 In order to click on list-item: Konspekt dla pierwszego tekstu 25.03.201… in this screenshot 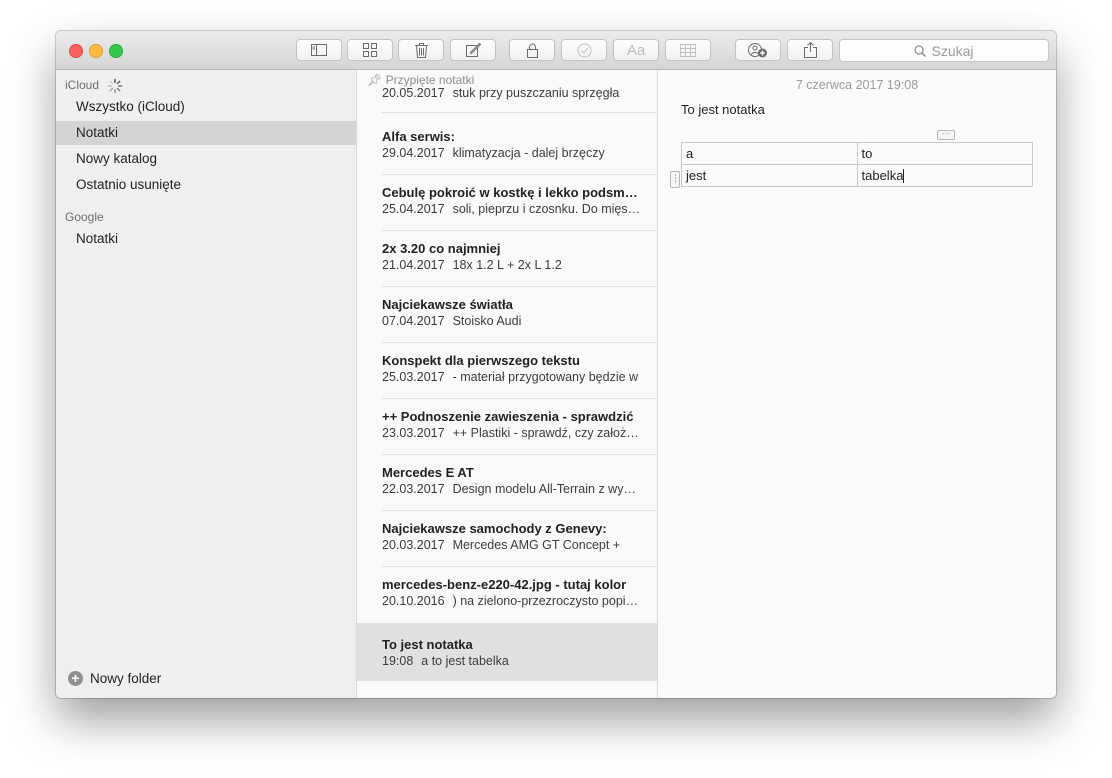, I will do `click(507, 371)`.